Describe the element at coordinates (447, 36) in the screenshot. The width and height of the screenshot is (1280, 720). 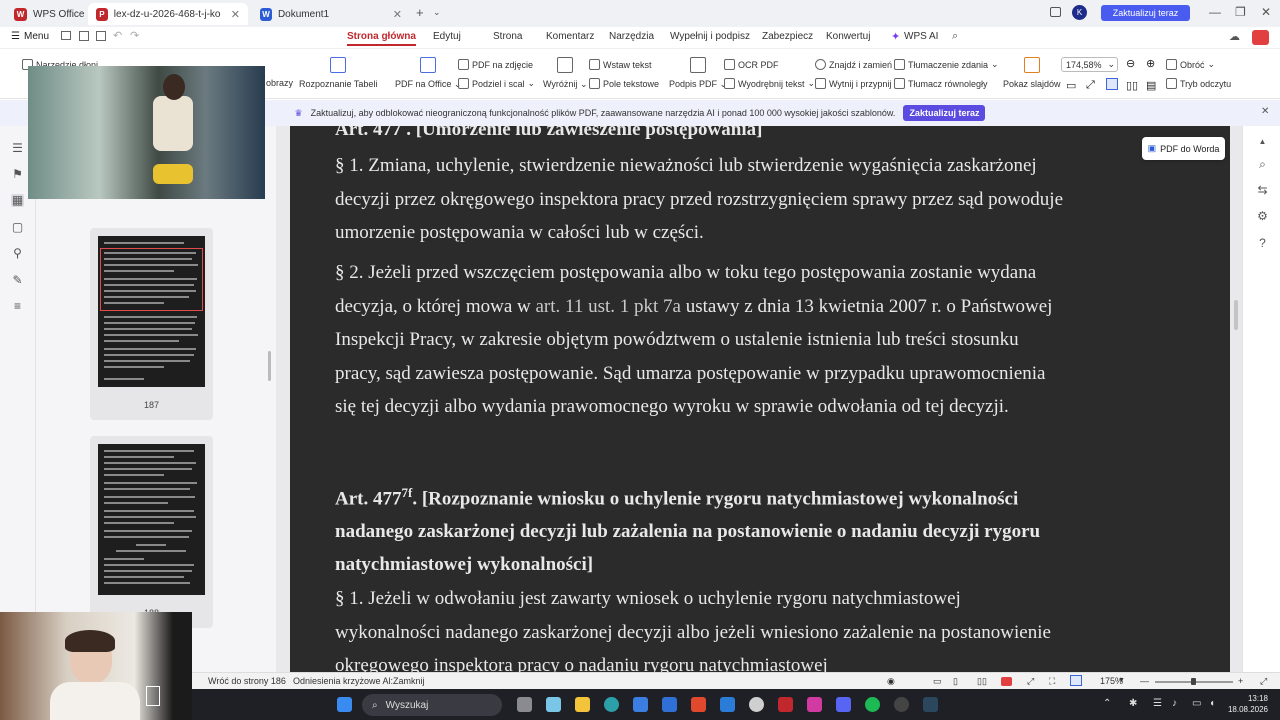
I see `tab-edit: Edytuj` at that location.